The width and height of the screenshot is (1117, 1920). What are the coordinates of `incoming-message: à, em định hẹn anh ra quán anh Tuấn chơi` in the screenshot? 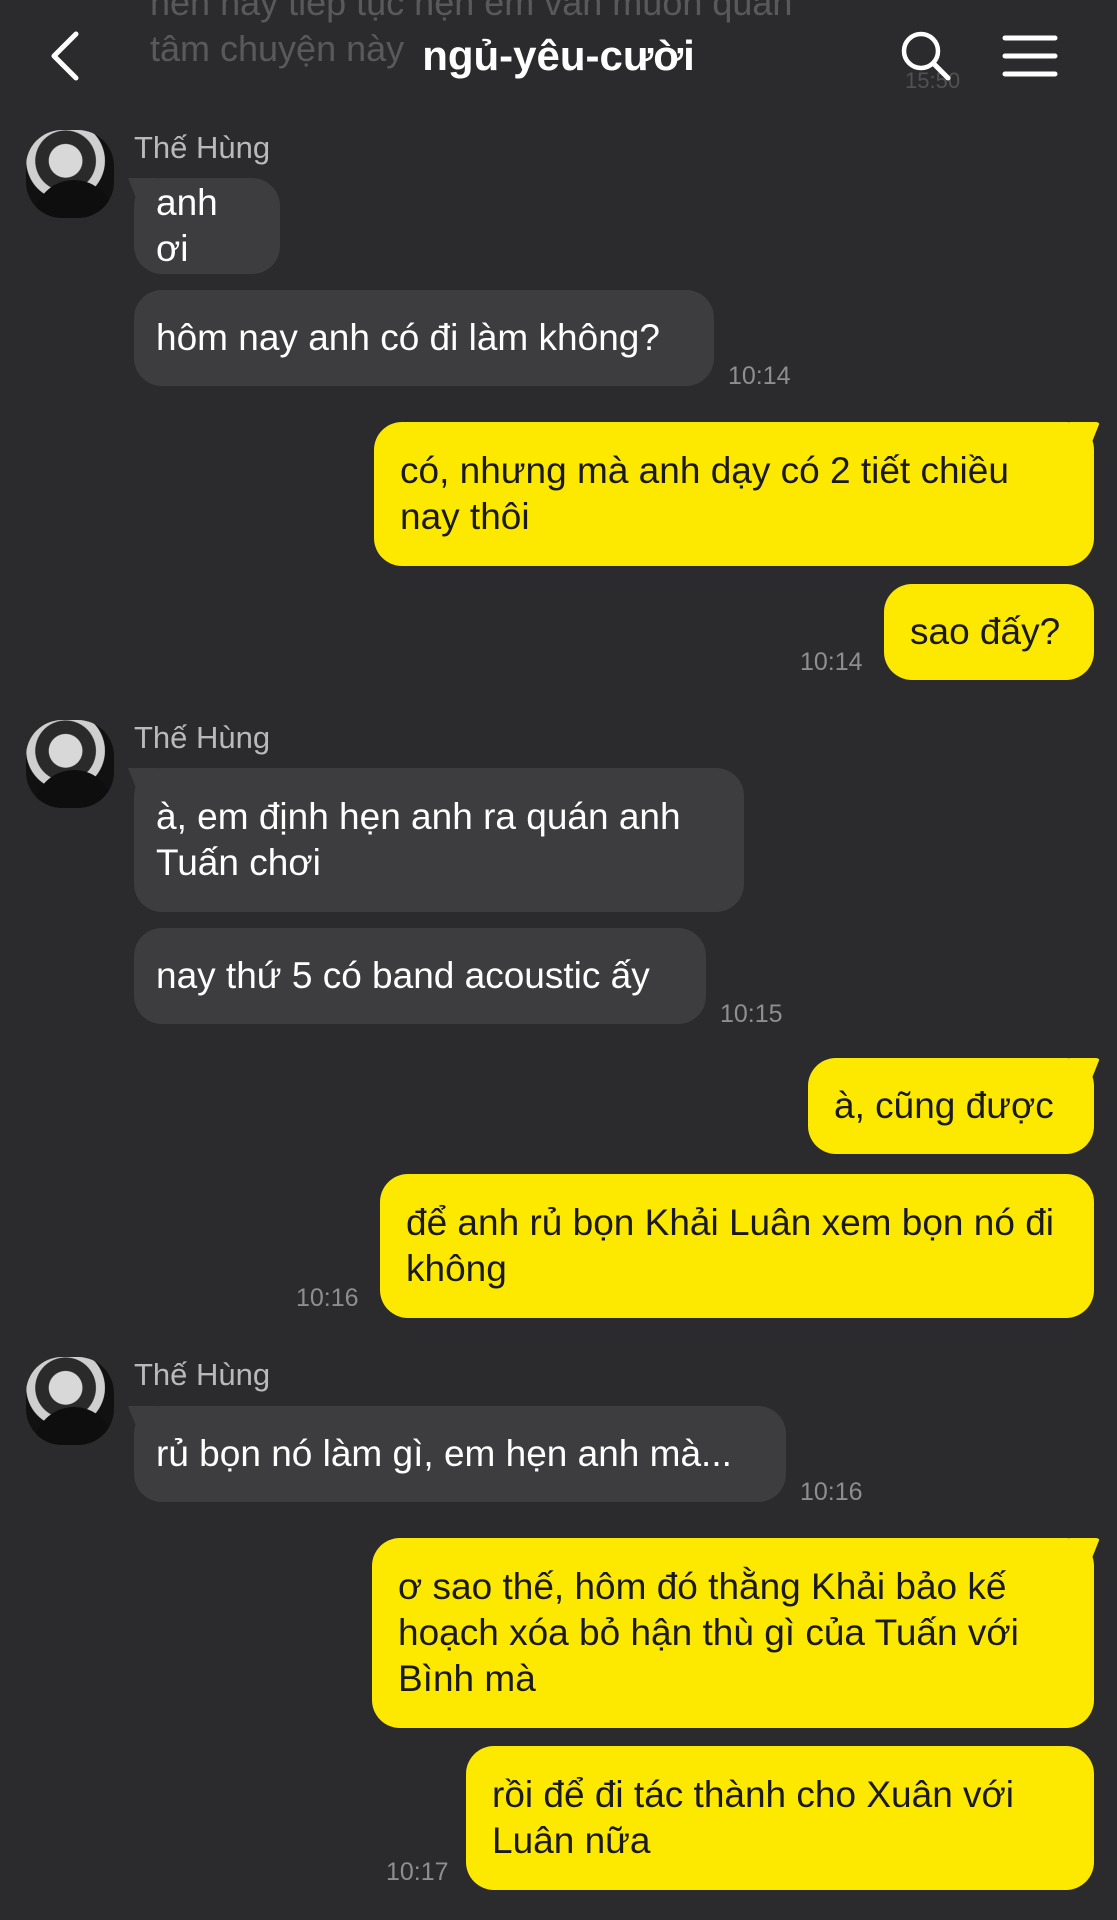 It's located at (439, 840).